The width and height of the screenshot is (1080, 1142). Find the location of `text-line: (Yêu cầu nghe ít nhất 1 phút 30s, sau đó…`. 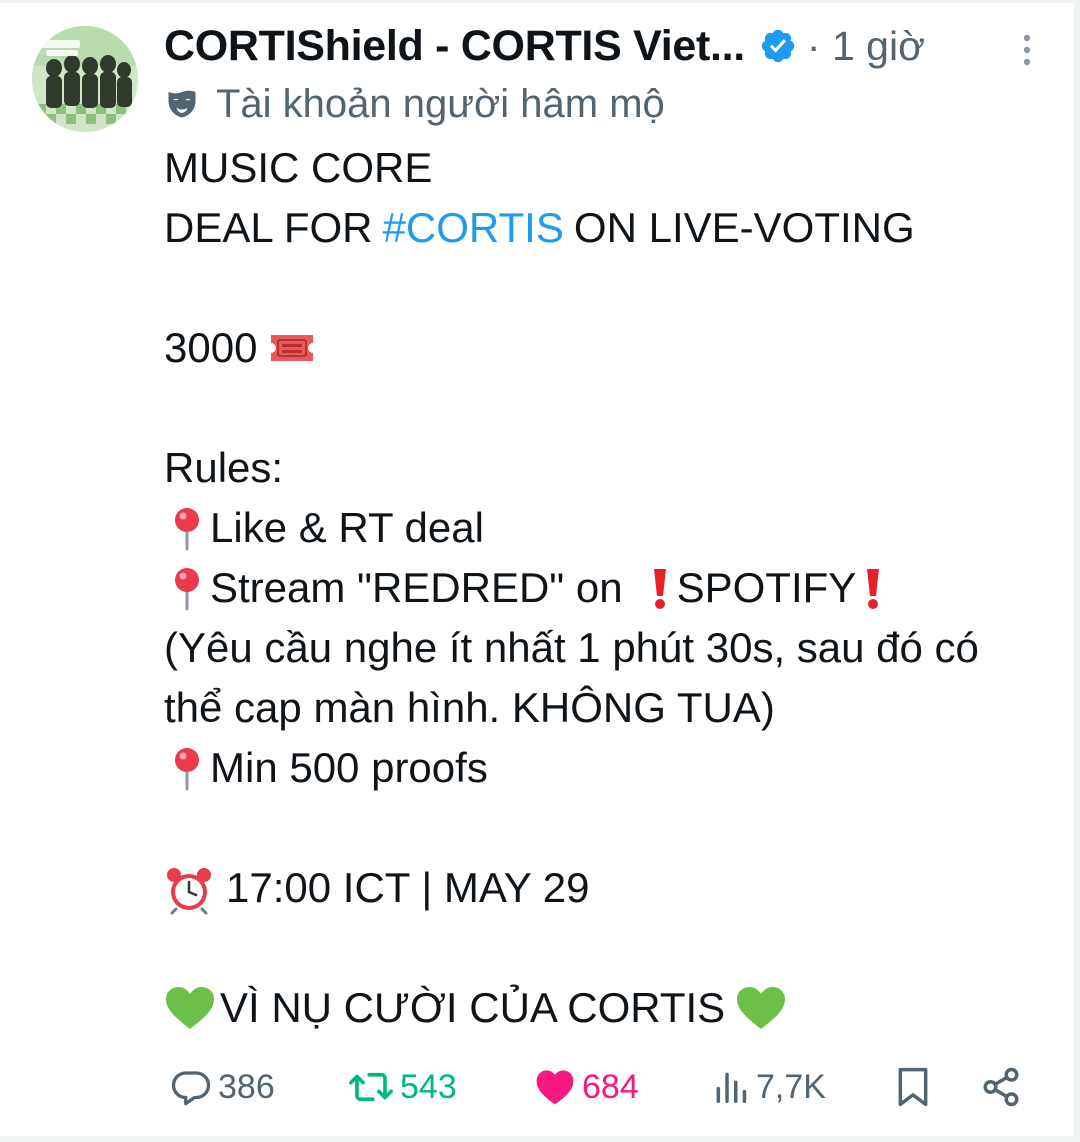

text-line: (Yêu cầu nghe ít nhất 1 phút 30s, sau đó… is located at coordinates (609, 648).